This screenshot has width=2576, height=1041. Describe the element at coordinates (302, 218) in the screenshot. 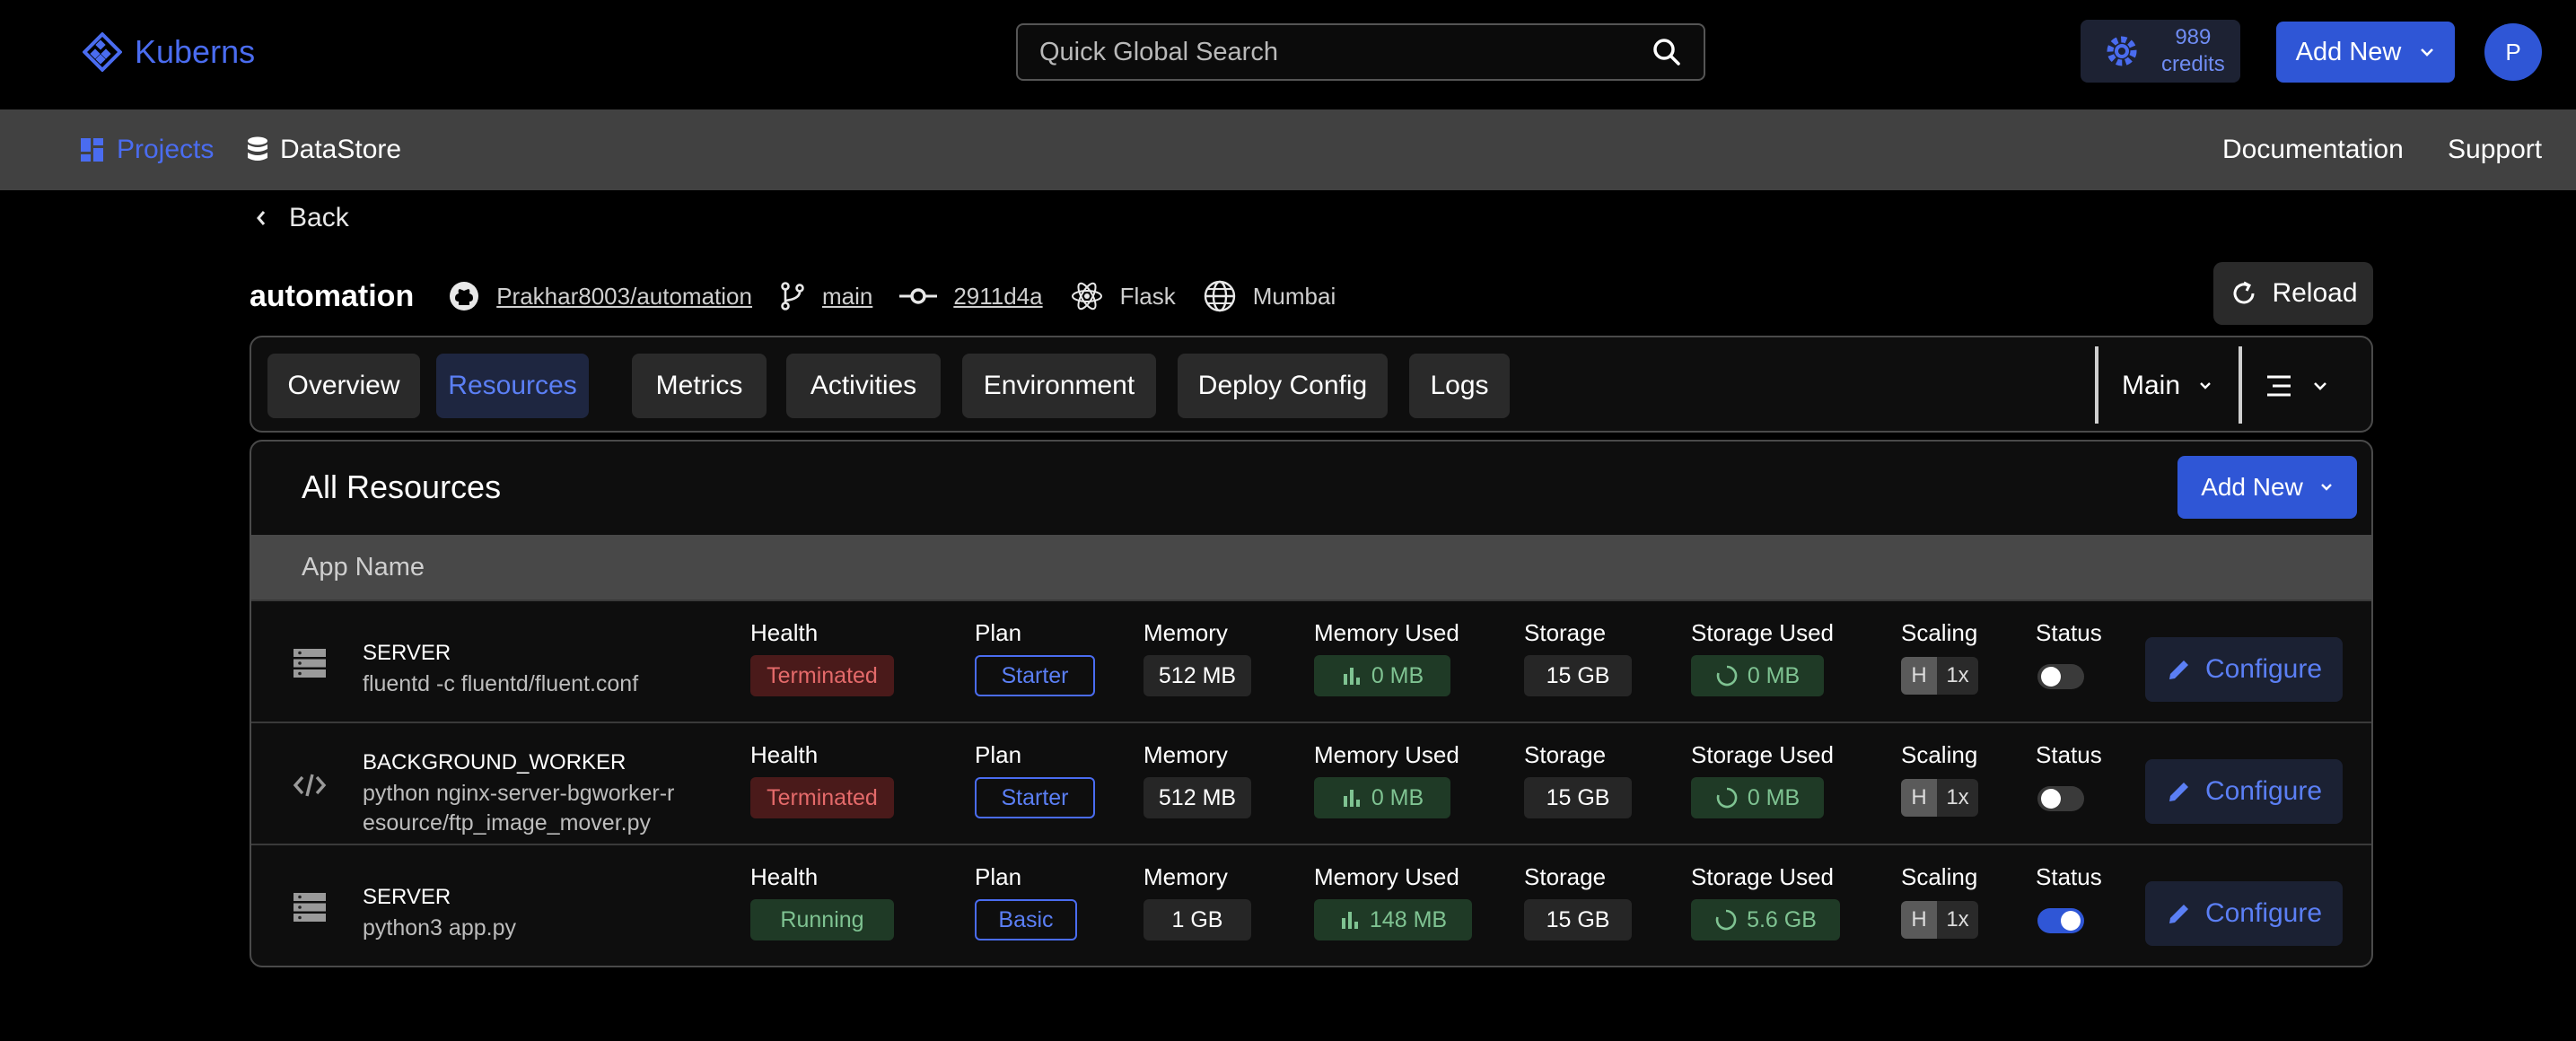

I see `back-link: Back` at that location.